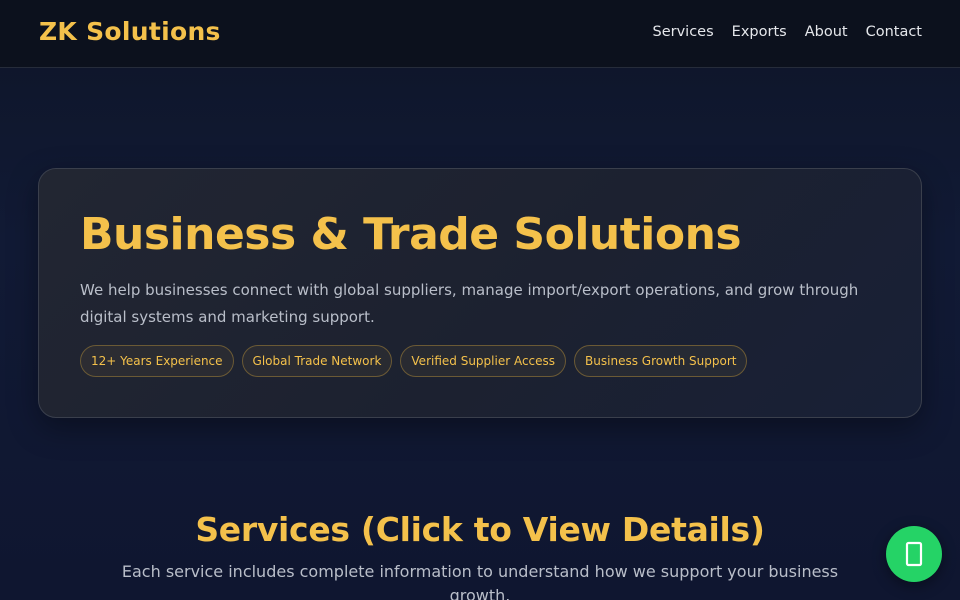 The width and height of the screenshot is (960, 600). Describe the element at coordinates (826, 32) in the screenshot. I see `nav-link-about: About` at that location.